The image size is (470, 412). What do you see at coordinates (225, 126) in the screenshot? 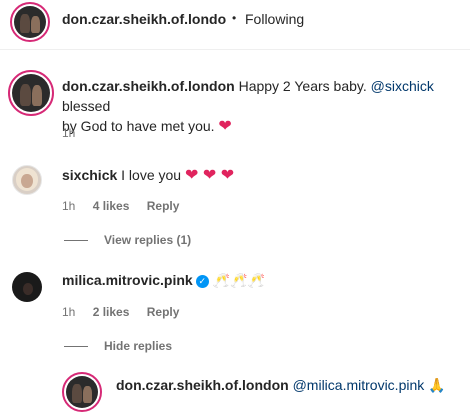
I see `heart-emoji: ❤` at bounding box center [225, 126].